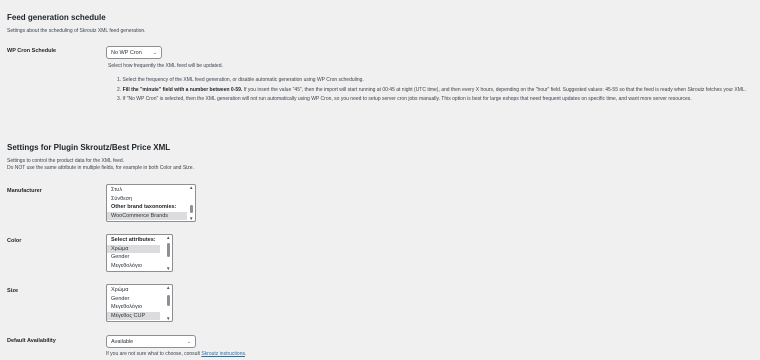  I want to click on manufacturer-option-selected: WooCommerce Brands, so click(147, 215).